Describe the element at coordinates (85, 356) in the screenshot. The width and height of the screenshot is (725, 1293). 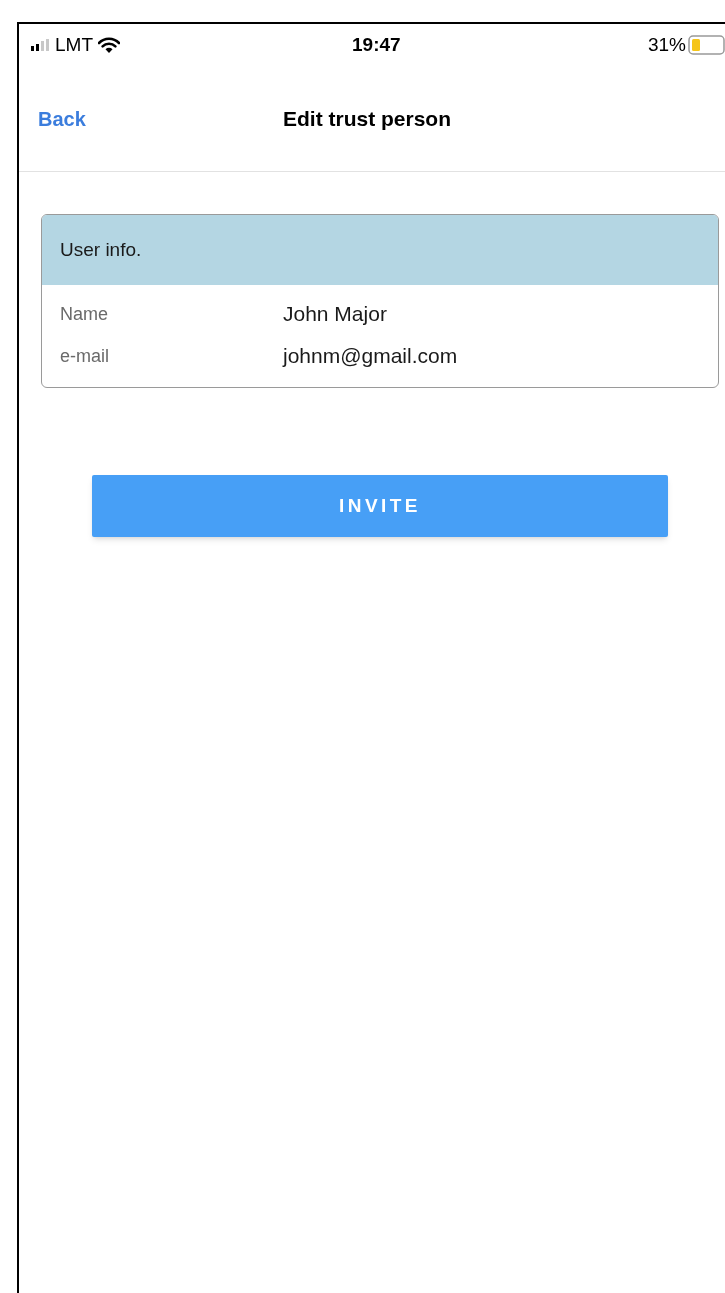
I see `field-label: e-mail` at that location.